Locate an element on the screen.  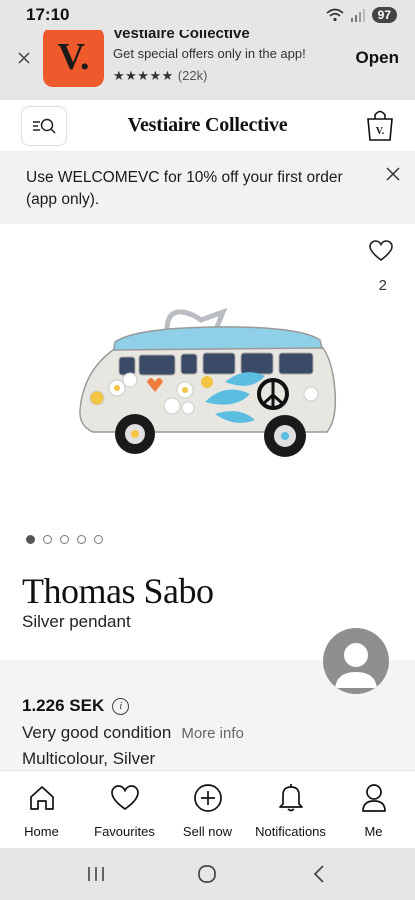
nav-label: Home is located at coordinates (41, 831).